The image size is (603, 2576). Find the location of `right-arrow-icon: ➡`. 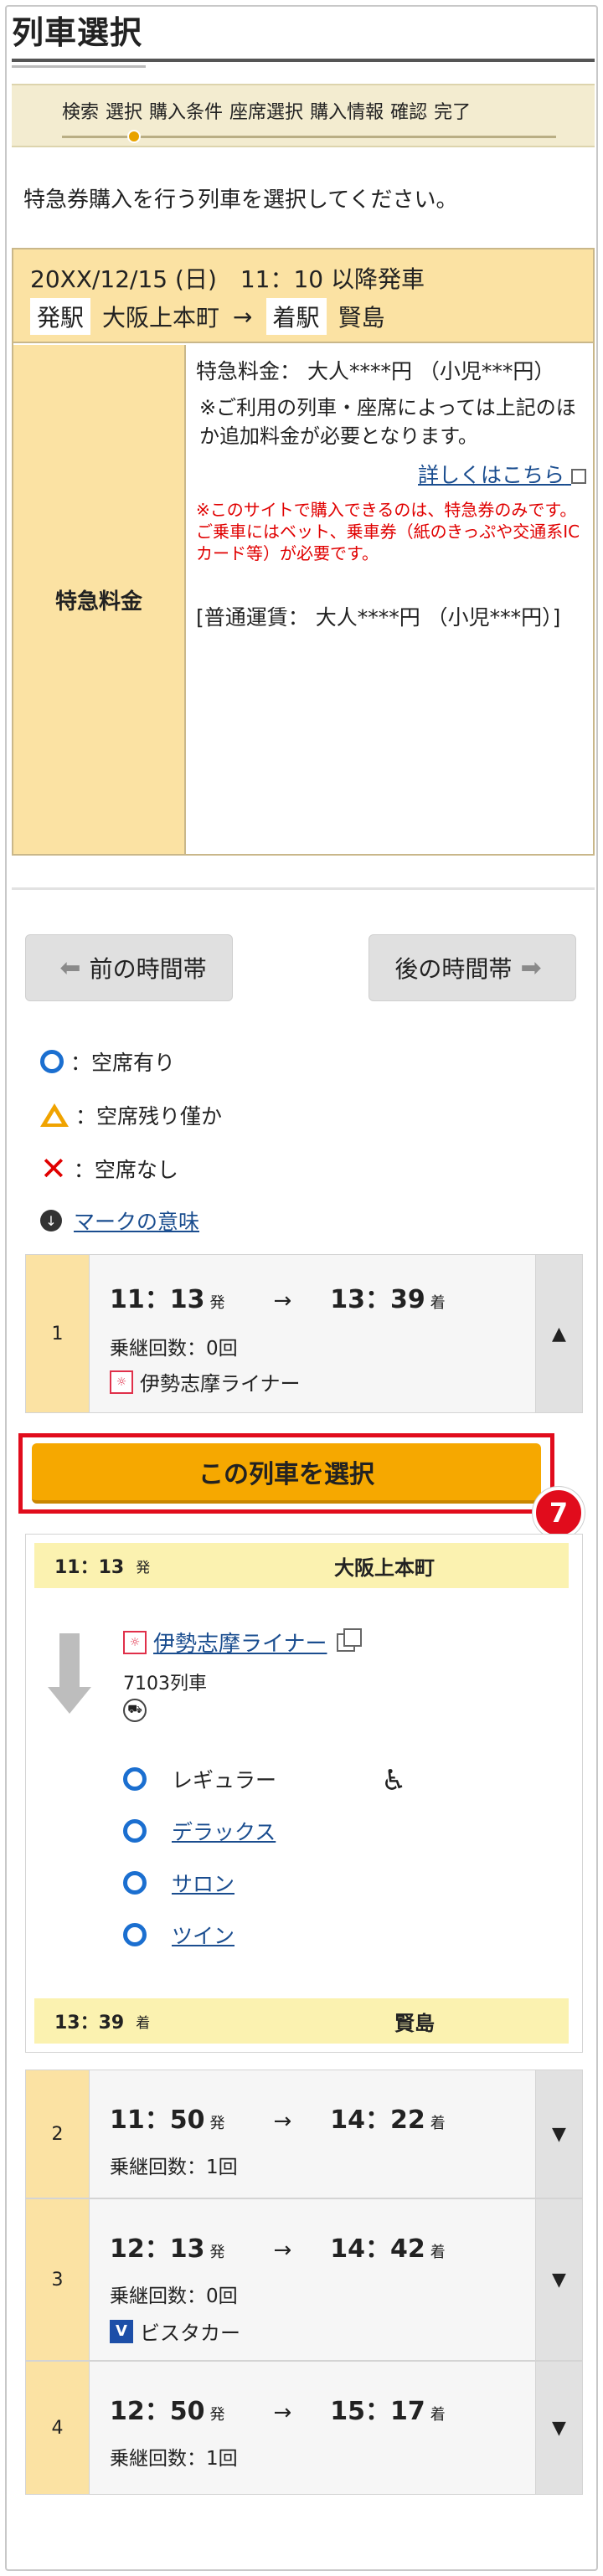

right-arrow-icon: ➡ is located at coordinates (531, 968).